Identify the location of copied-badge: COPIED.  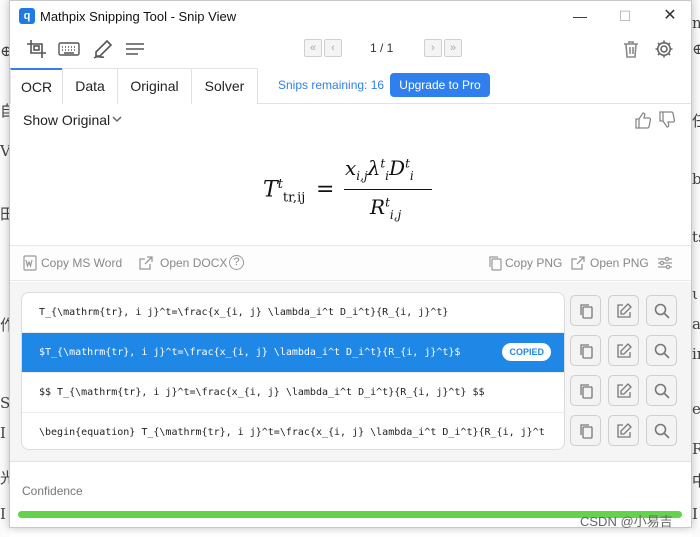
(526, 352).